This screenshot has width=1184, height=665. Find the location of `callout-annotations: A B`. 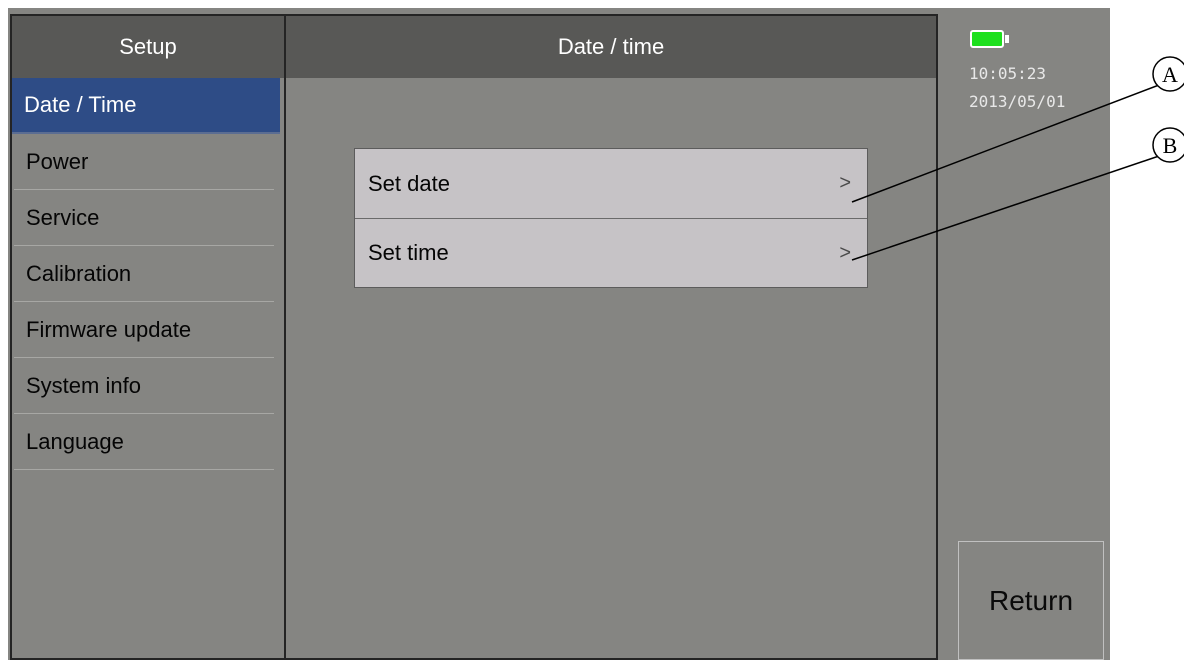

callout-annotations: A B is located at coordinates (1017, 158).